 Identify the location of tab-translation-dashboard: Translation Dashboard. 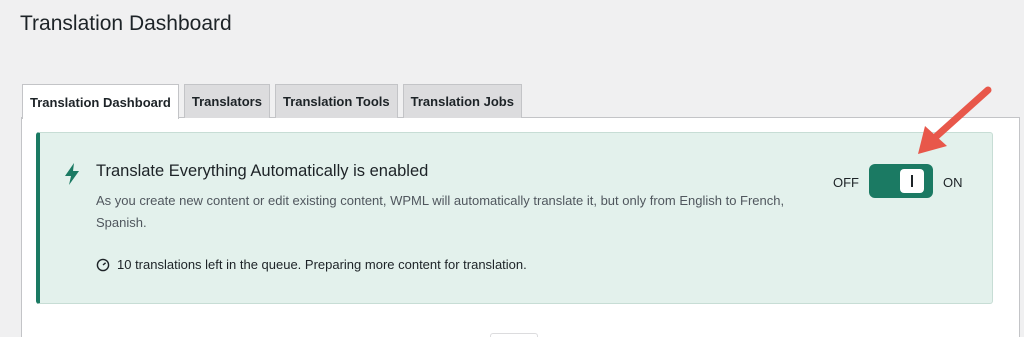
(100, 101).